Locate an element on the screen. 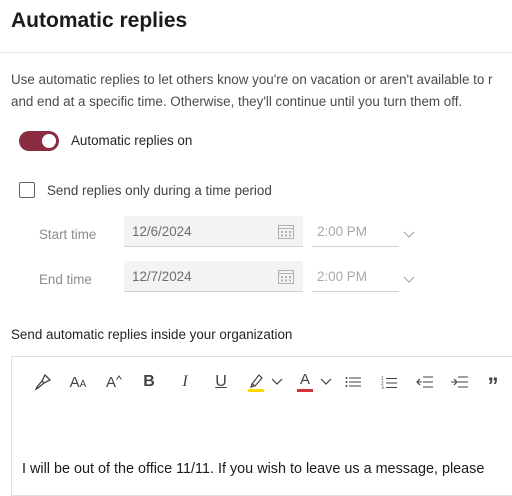 The width and height of the screenshot is (512, 496). start-time-label: Start time is located at coordinates (68, 234).